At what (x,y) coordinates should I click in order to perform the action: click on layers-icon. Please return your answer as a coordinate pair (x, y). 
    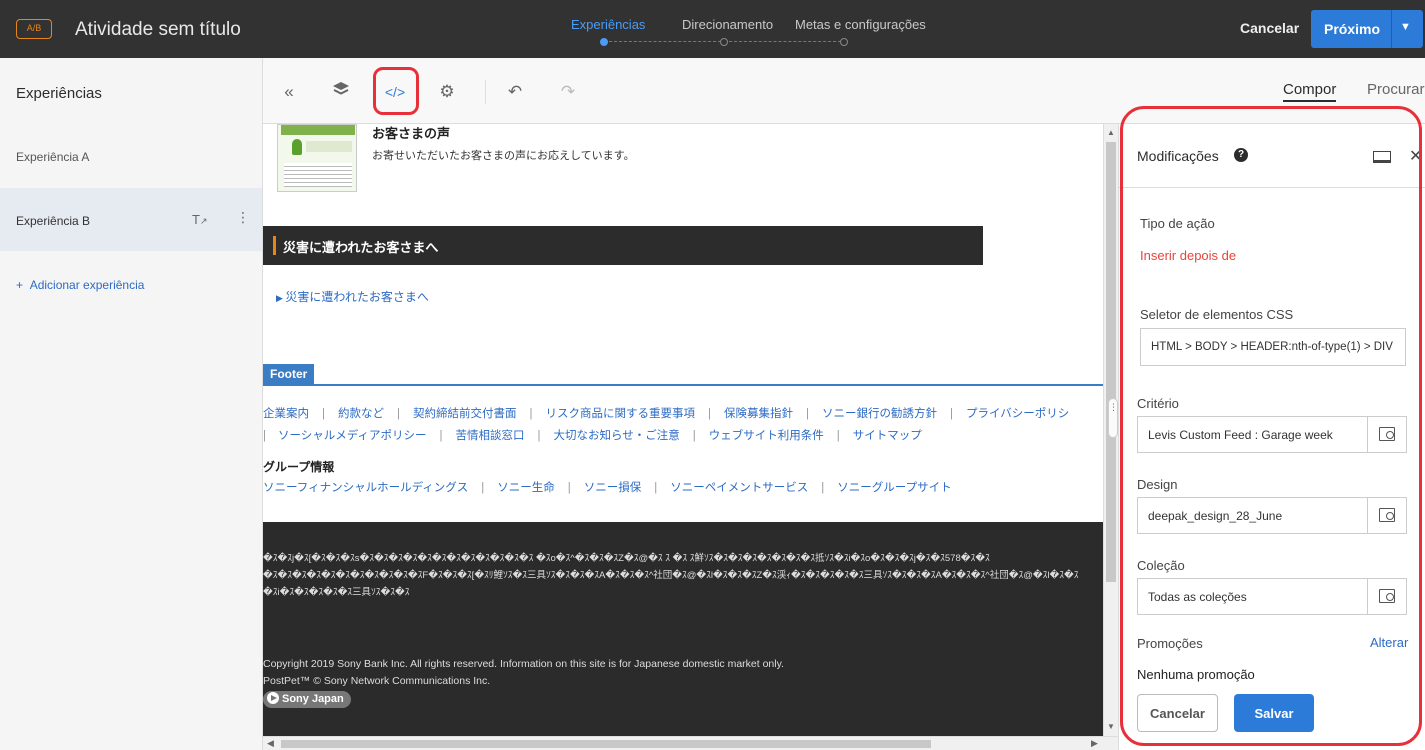
    Looking at the image, I should click on (341, 92).